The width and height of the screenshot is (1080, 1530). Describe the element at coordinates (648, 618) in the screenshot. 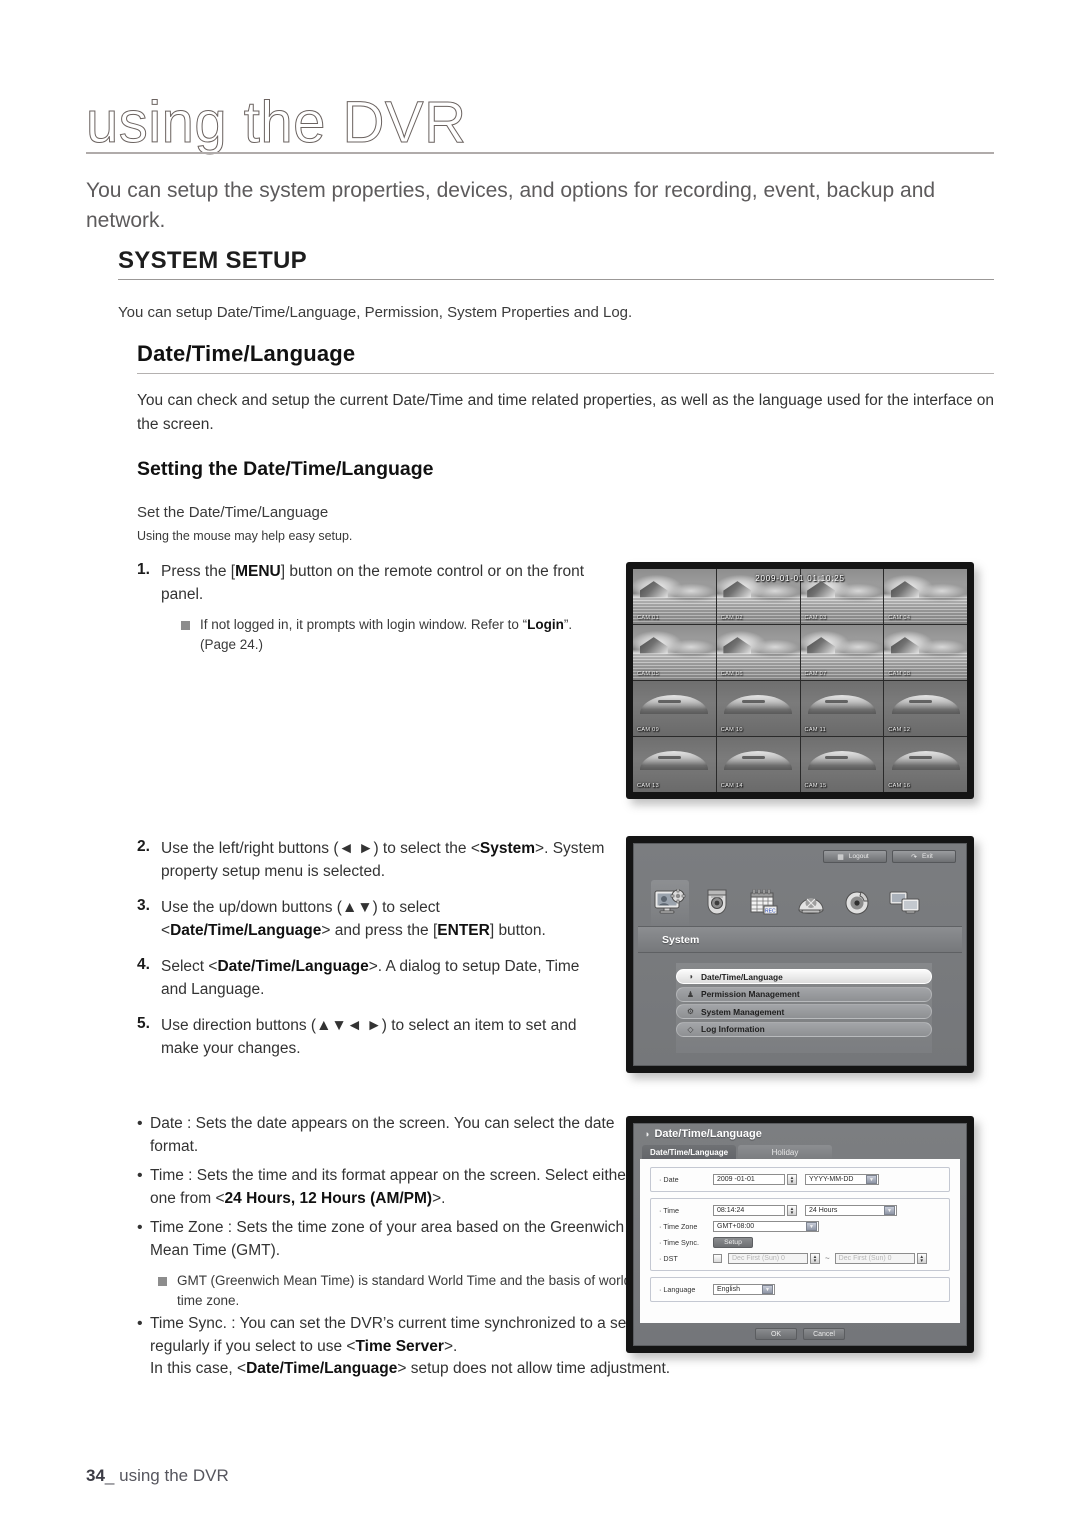

I see `camera-label: CAM 01` at that location.